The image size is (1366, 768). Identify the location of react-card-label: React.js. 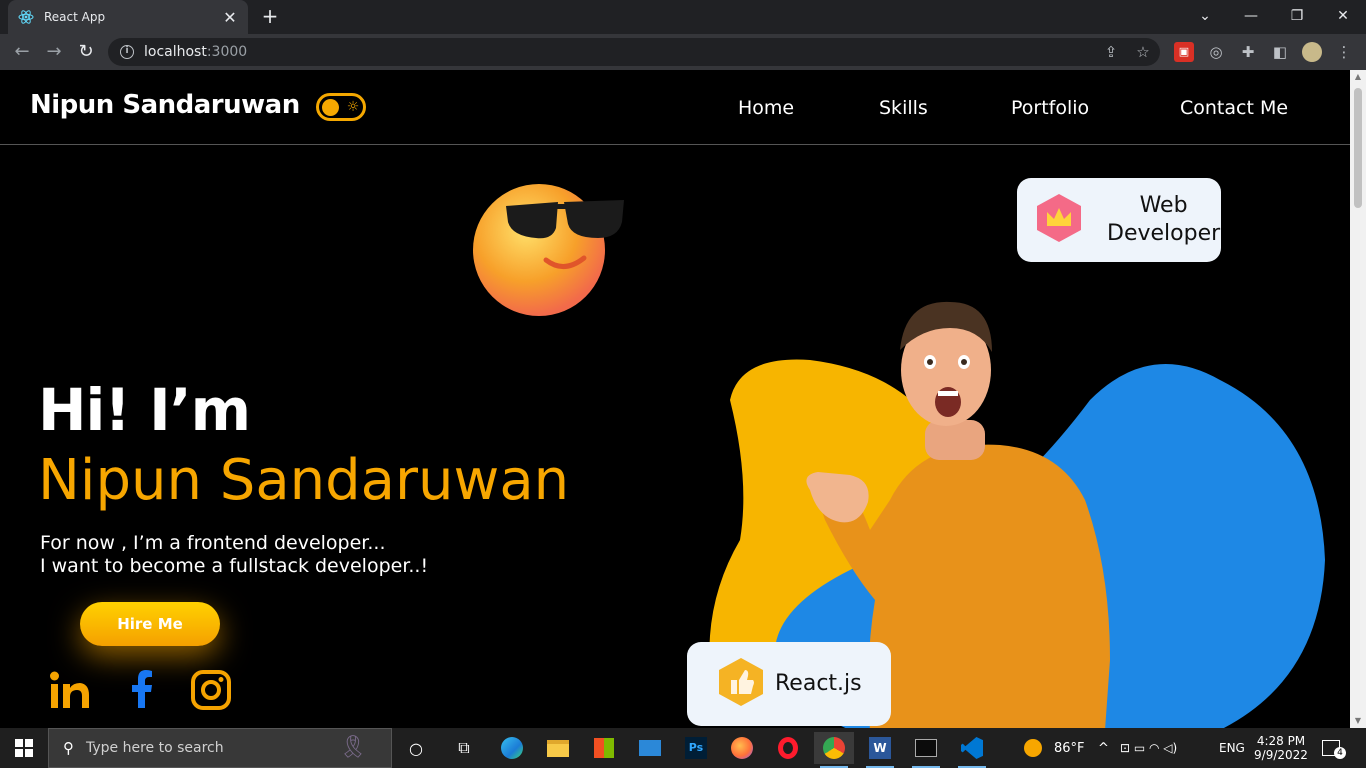
(818, 683).